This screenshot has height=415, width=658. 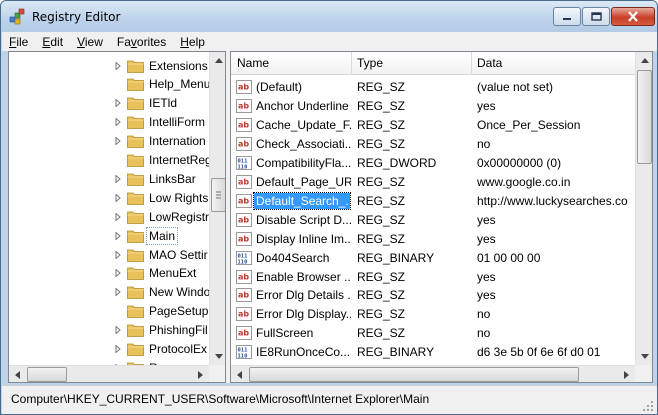 I want to click on value-data: 0x00000000 (0), so click(x=519, y=162).